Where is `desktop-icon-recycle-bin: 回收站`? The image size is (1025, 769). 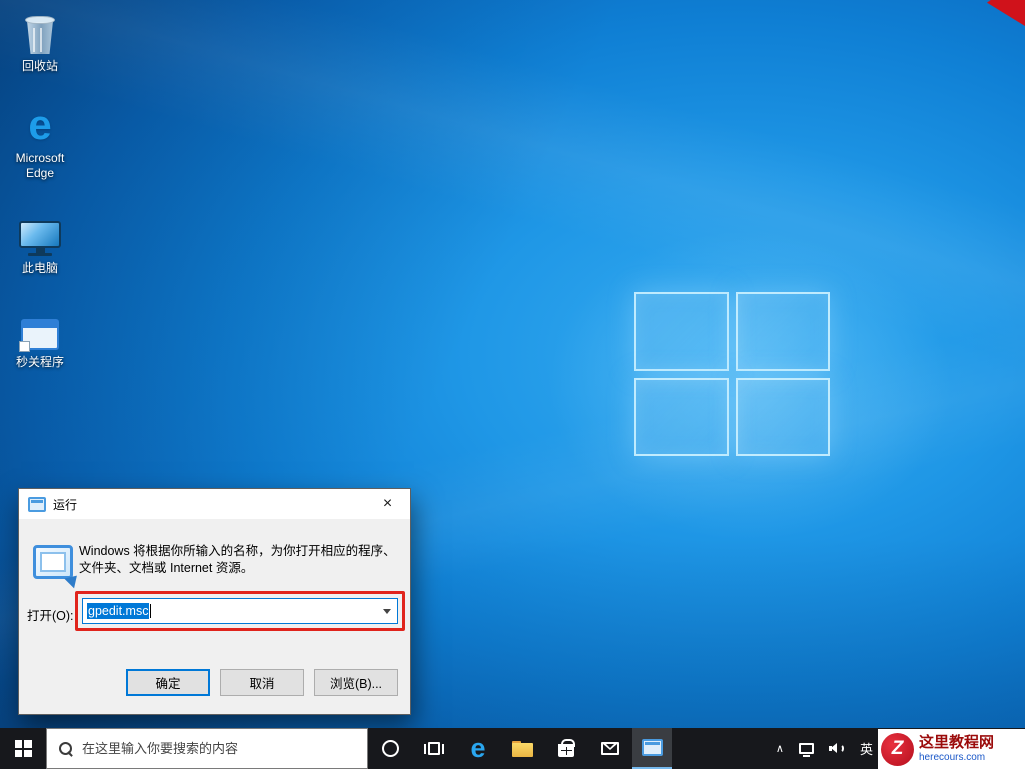
desktop-icon-recycle-bin: 回收站 is located at coordinates (40, 41).